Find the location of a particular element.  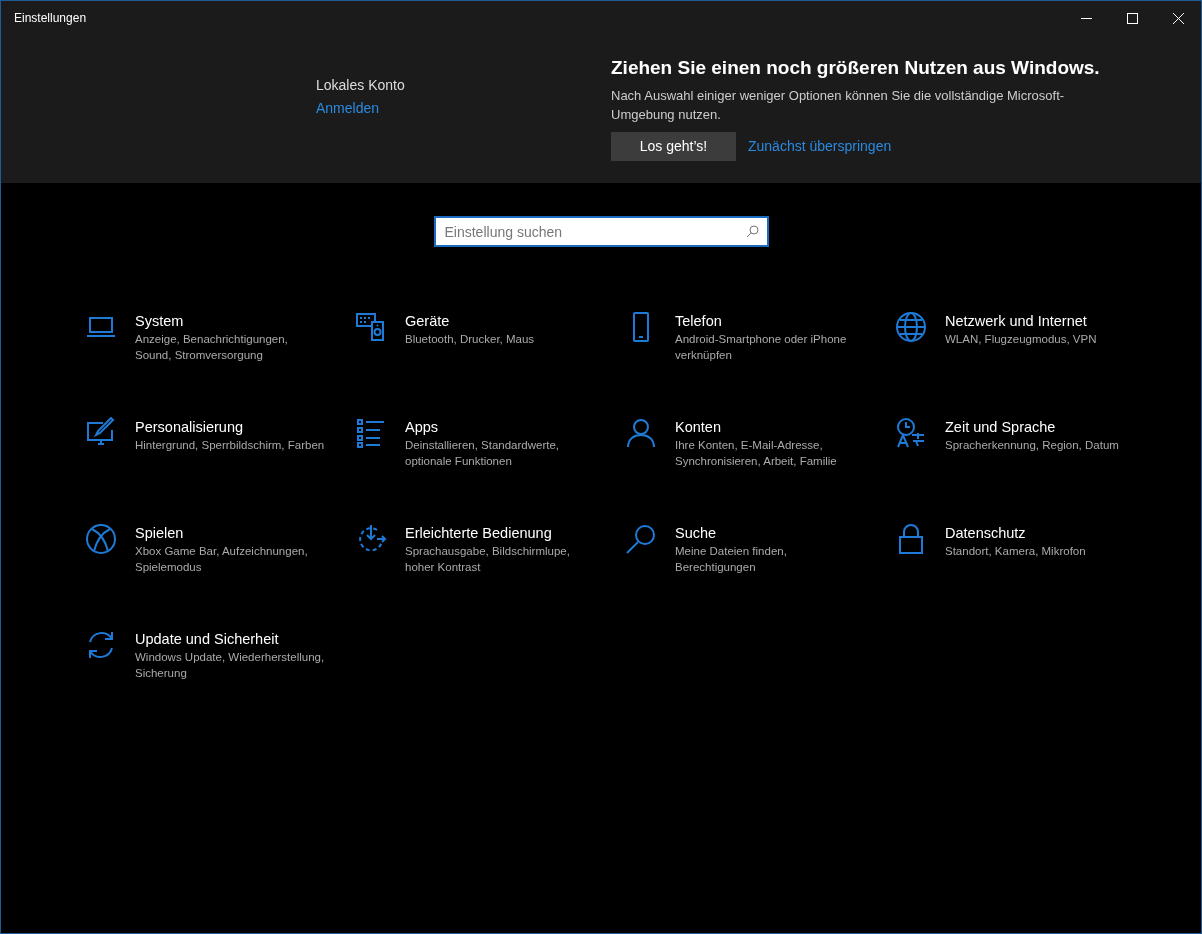

category-title: Zeit und Sprache is located at coordinates (1001, 427).